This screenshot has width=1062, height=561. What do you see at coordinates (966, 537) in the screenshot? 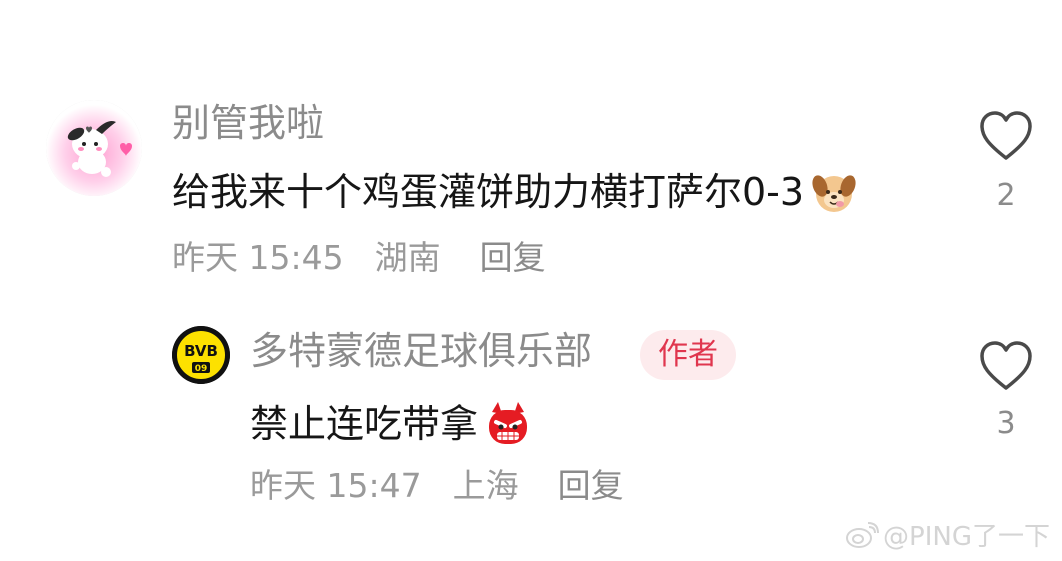
I see `watermark-text: @PING了一下` at bounding box center [966, 537].